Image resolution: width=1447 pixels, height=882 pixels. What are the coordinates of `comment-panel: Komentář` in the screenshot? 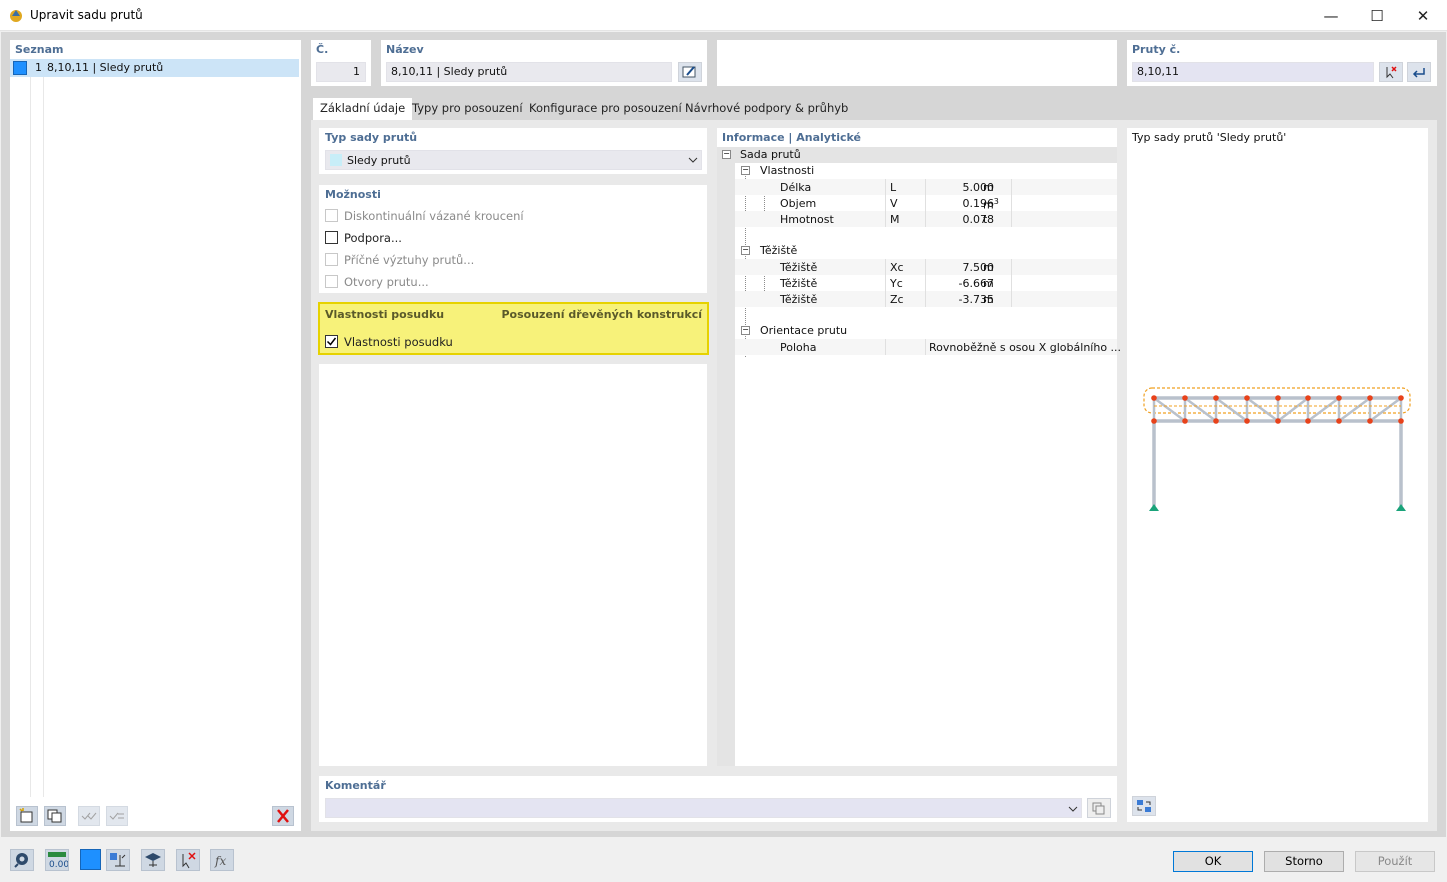 It's located at (718, 799).